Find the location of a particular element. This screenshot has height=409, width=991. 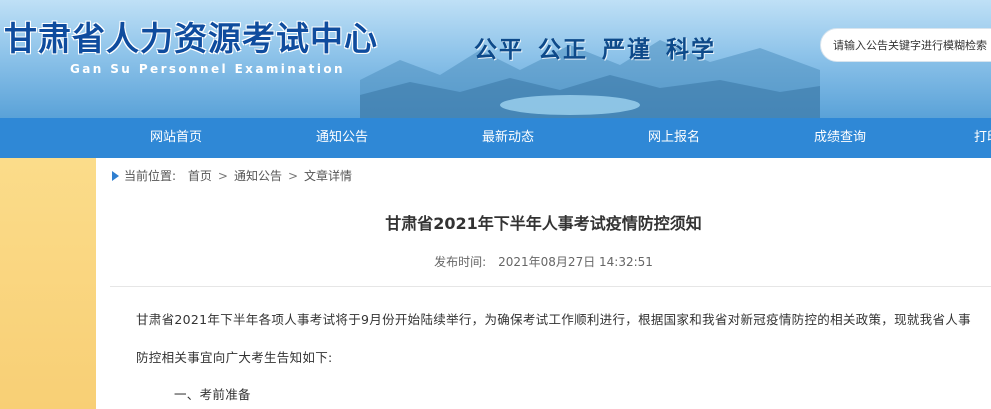

section-heading: 一、考前准备 is located at coordinates (212, 394).